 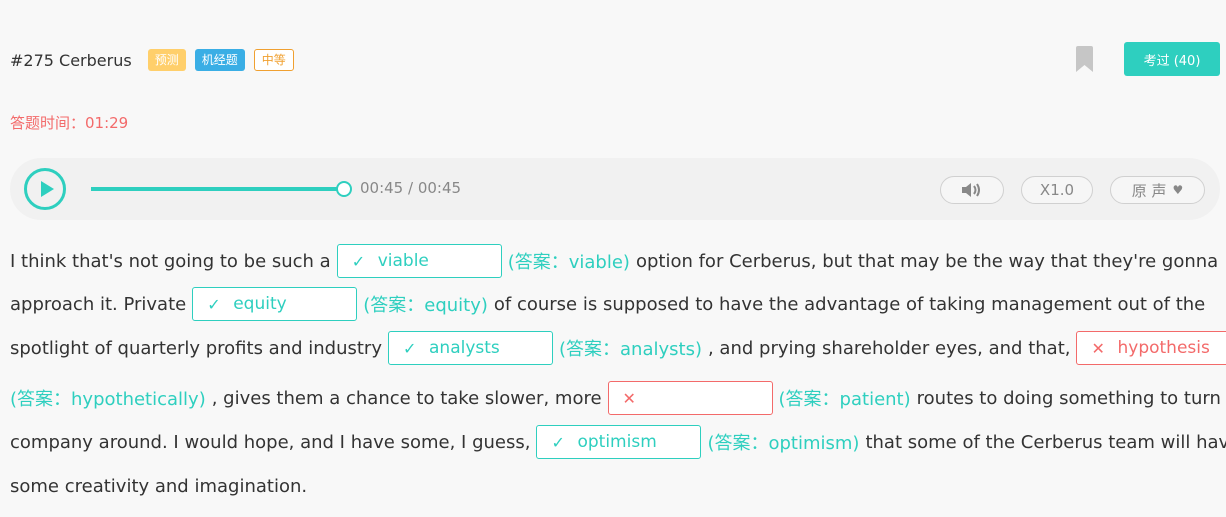 What do you see at coordinates (1149, 190) in the screenshot?
I see `voice-label: 原 声` at bounding box center [1149, 190].